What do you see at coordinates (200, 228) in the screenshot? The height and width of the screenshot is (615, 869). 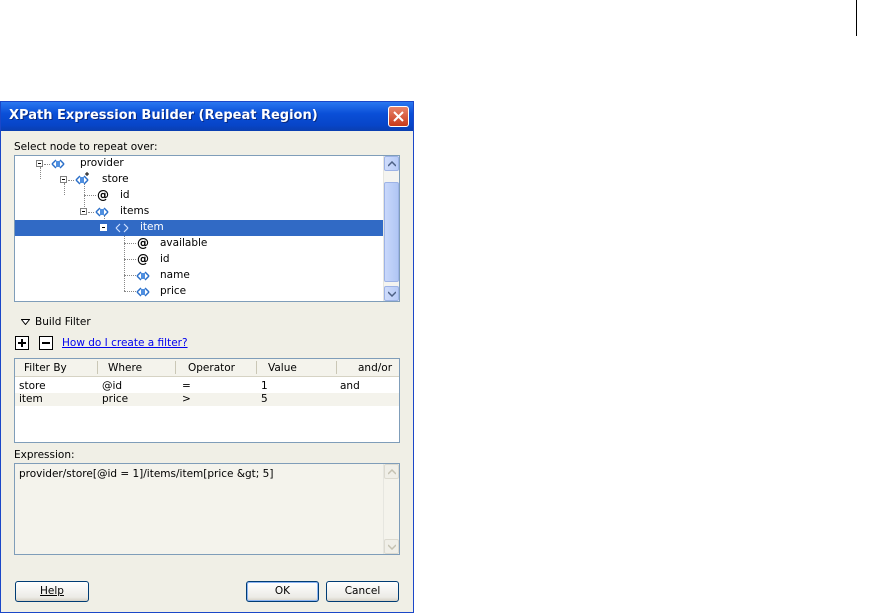 I see `tree-node-item-selected: item` at bounding box center [200, 228].